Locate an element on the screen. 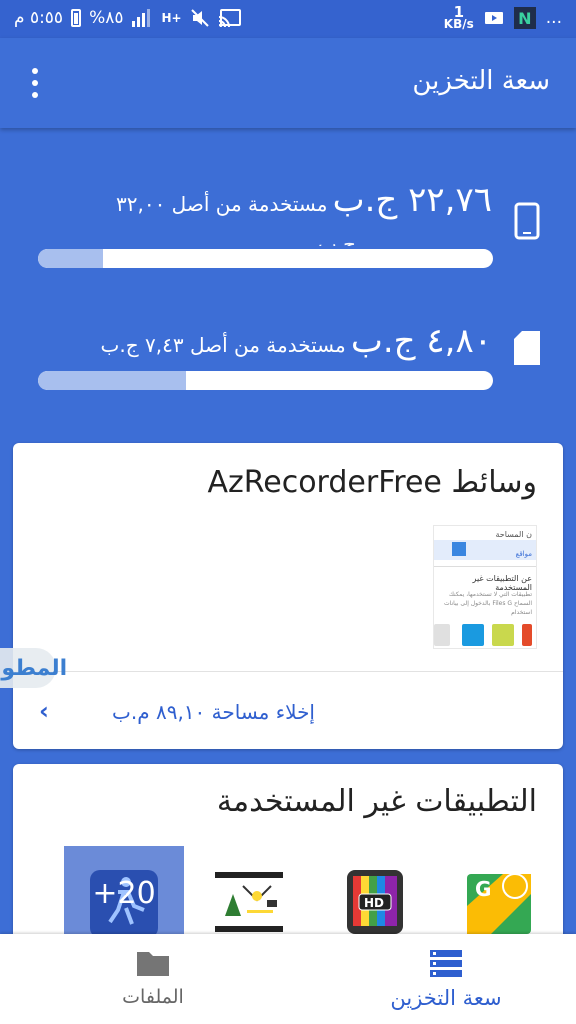 This screenshot has height=1024, width=576. nav-files-label: الملفات is located at coordinates (153, 997).